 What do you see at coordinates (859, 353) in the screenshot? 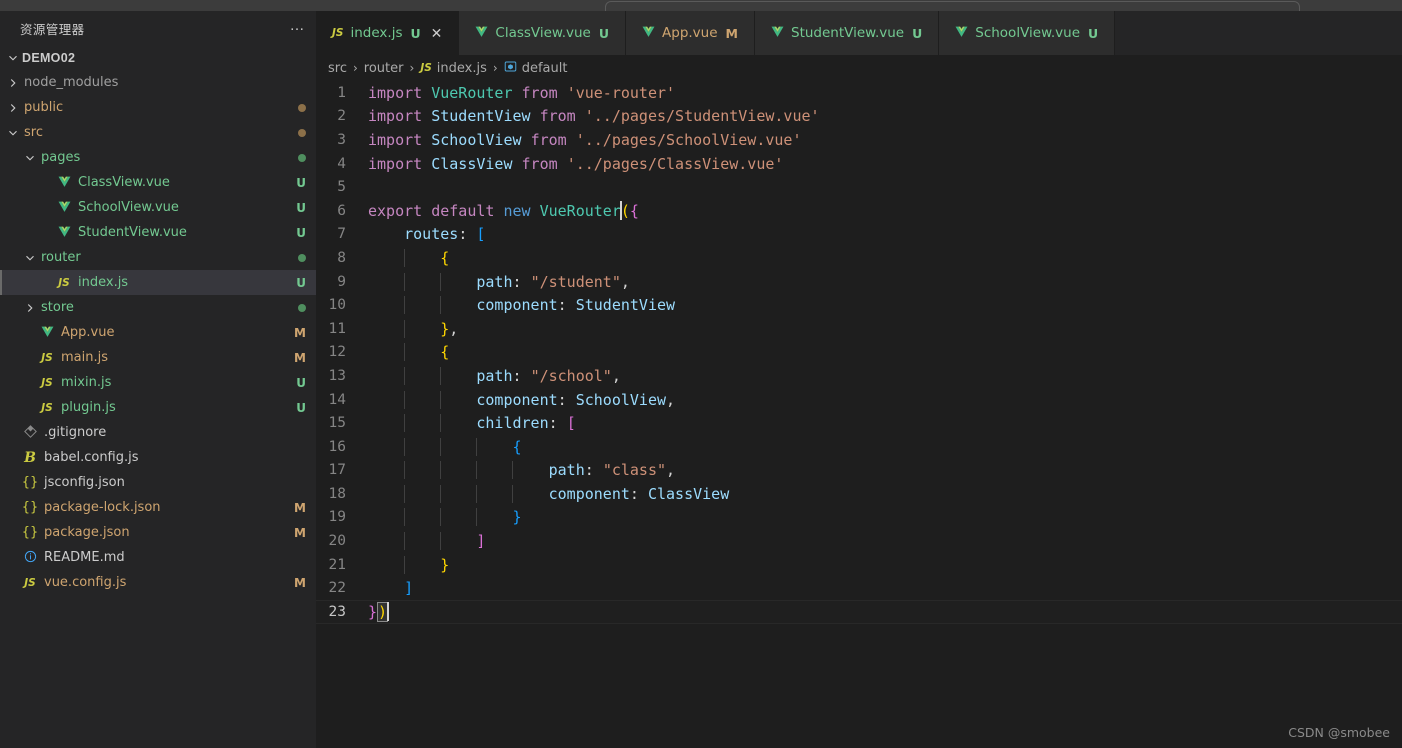
I see `code-line: 12 {` at bounding box center [859, 353].